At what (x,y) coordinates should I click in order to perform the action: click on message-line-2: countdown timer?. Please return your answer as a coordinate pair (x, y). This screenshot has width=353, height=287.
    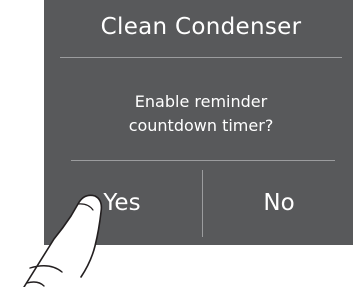
    Looking at the image, I should click on (201, 125).